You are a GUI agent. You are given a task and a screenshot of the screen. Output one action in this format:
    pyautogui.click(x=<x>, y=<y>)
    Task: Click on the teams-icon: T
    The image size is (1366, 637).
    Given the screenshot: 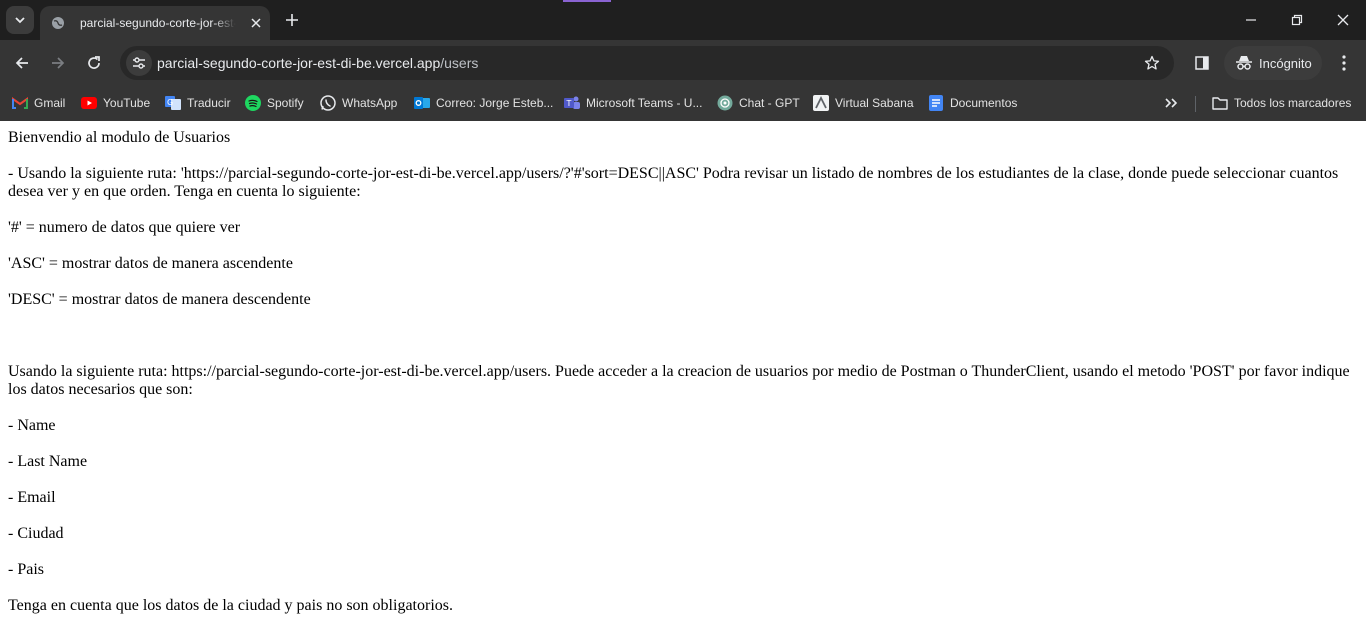 What is the action you would take?
    pyautogui.click(x=572, y=103)
    